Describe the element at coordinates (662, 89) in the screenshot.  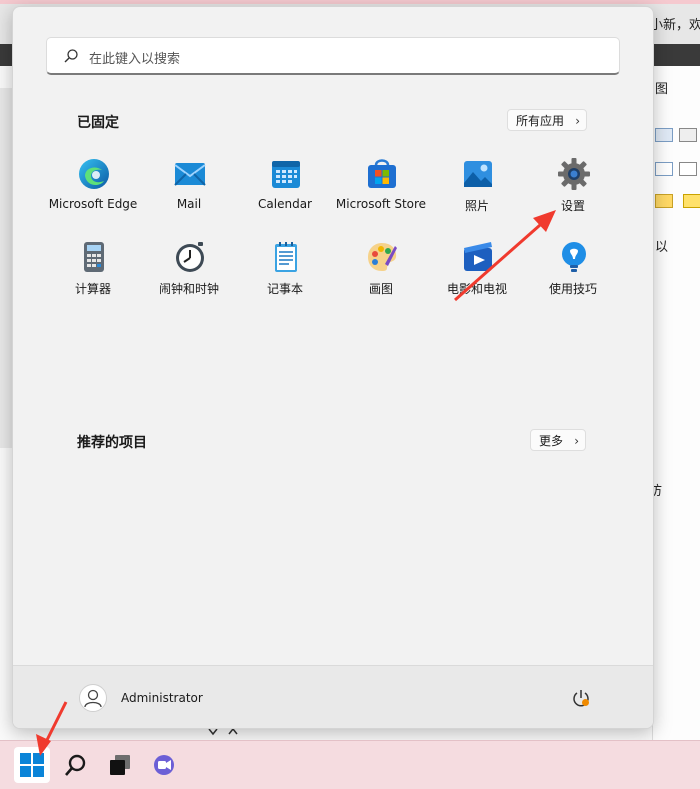
I see `background-text-1: 图` at that location.